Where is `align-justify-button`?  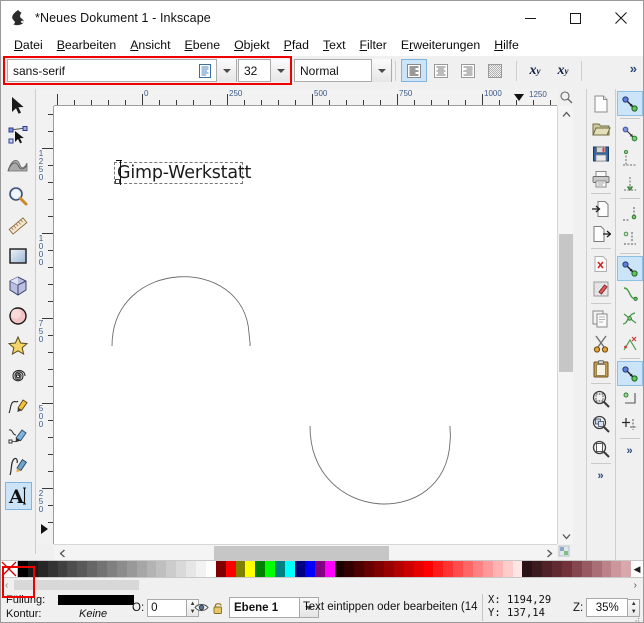 align-justify-button is located at coordinates (495, 70).